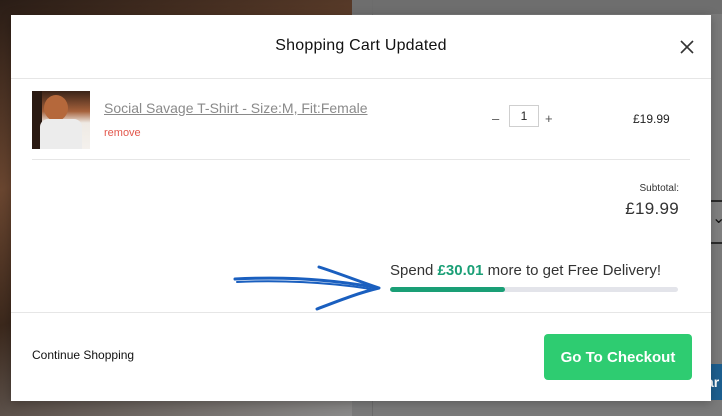 Image resolution: width=722 pixels, height=416 pixels. I want to click on line-item-price: £19.99, so click(651, 119).